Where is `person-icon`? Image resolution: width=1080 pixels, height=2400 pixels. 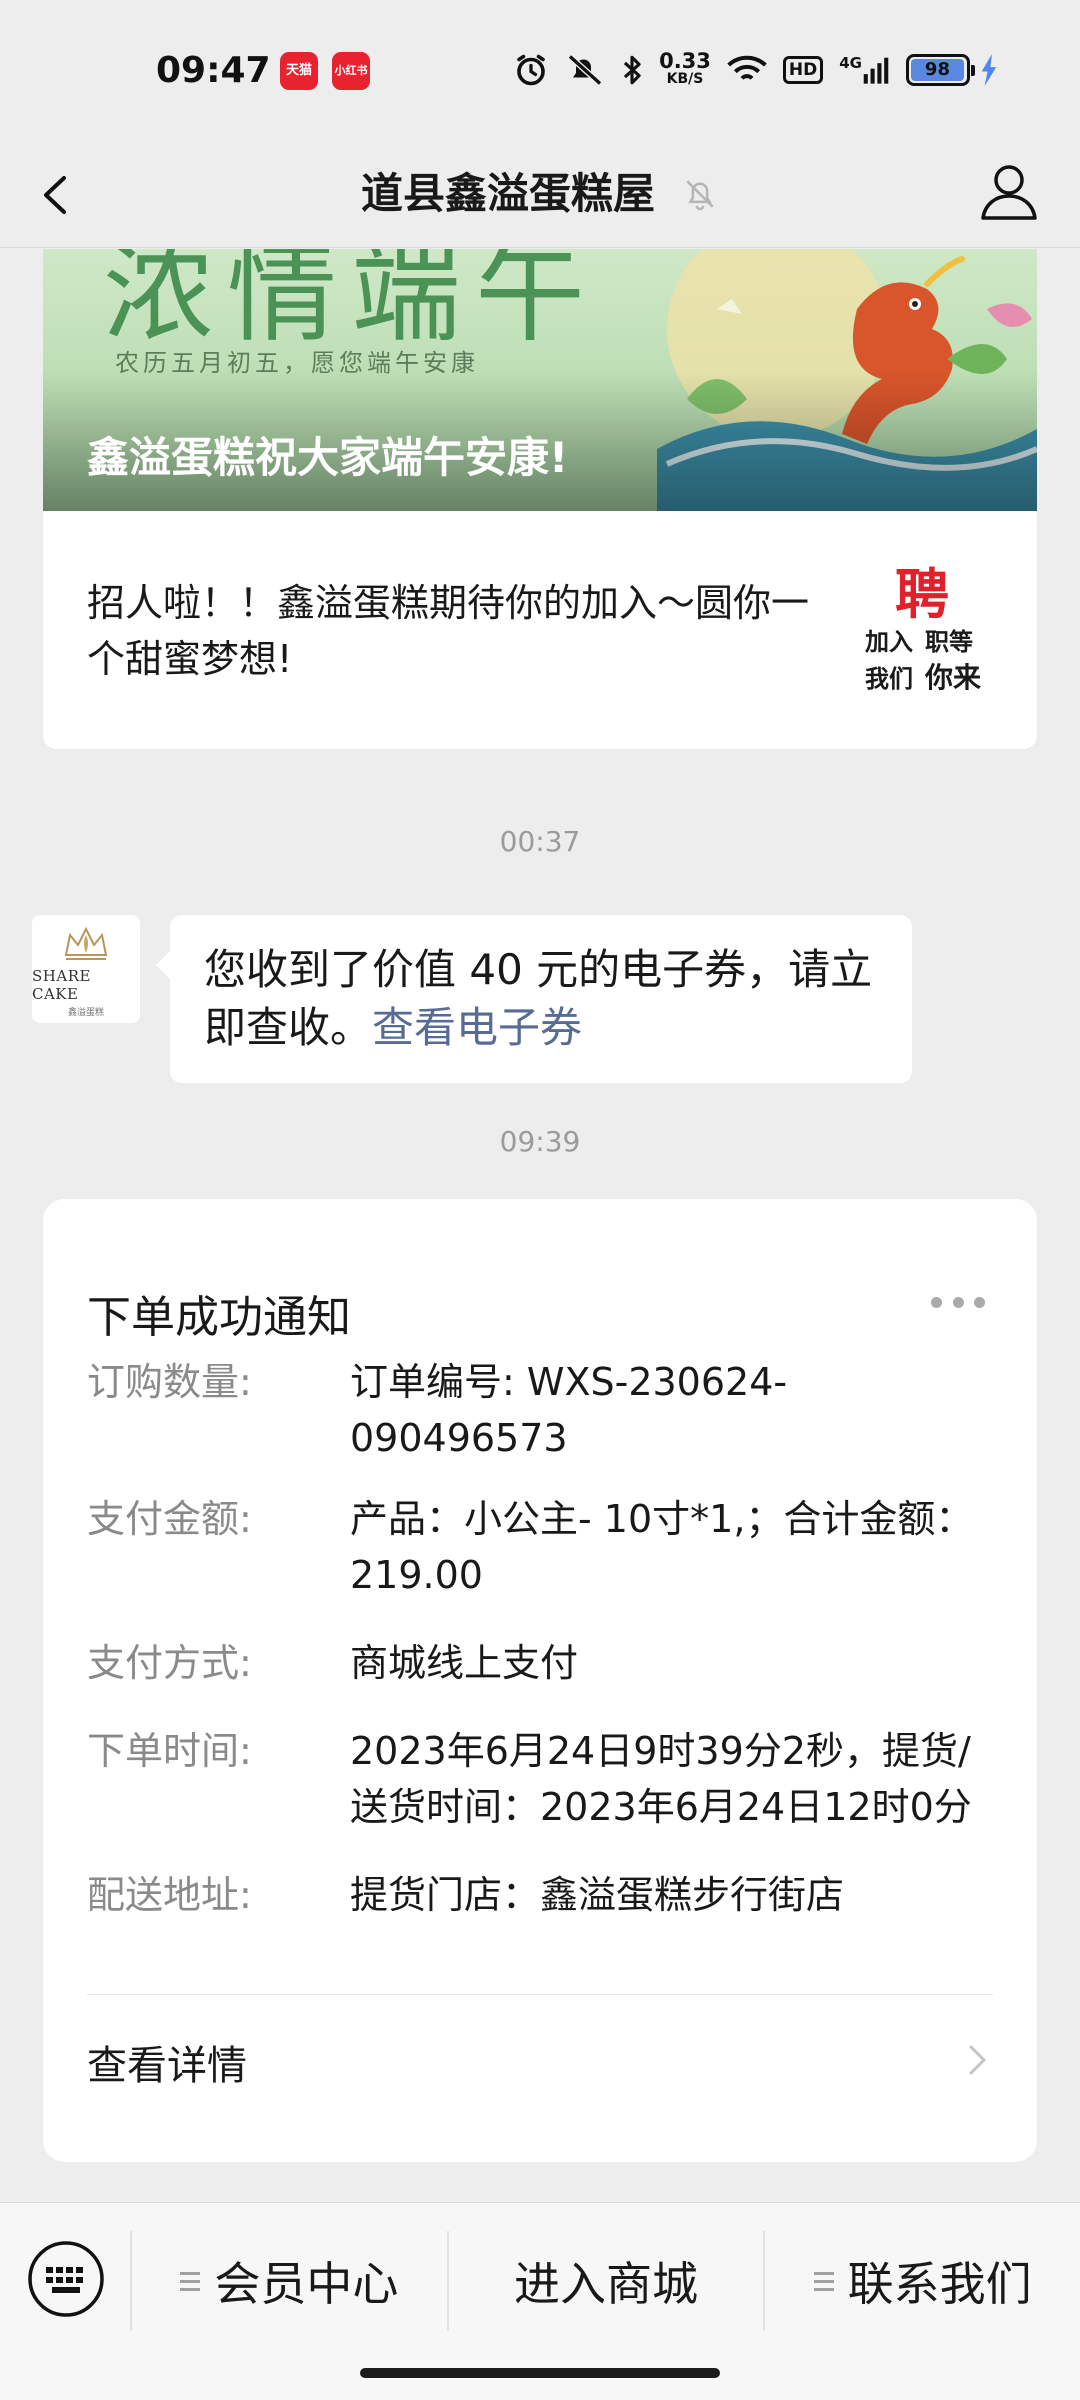
person-icon is located at coordinates (1009, 191).